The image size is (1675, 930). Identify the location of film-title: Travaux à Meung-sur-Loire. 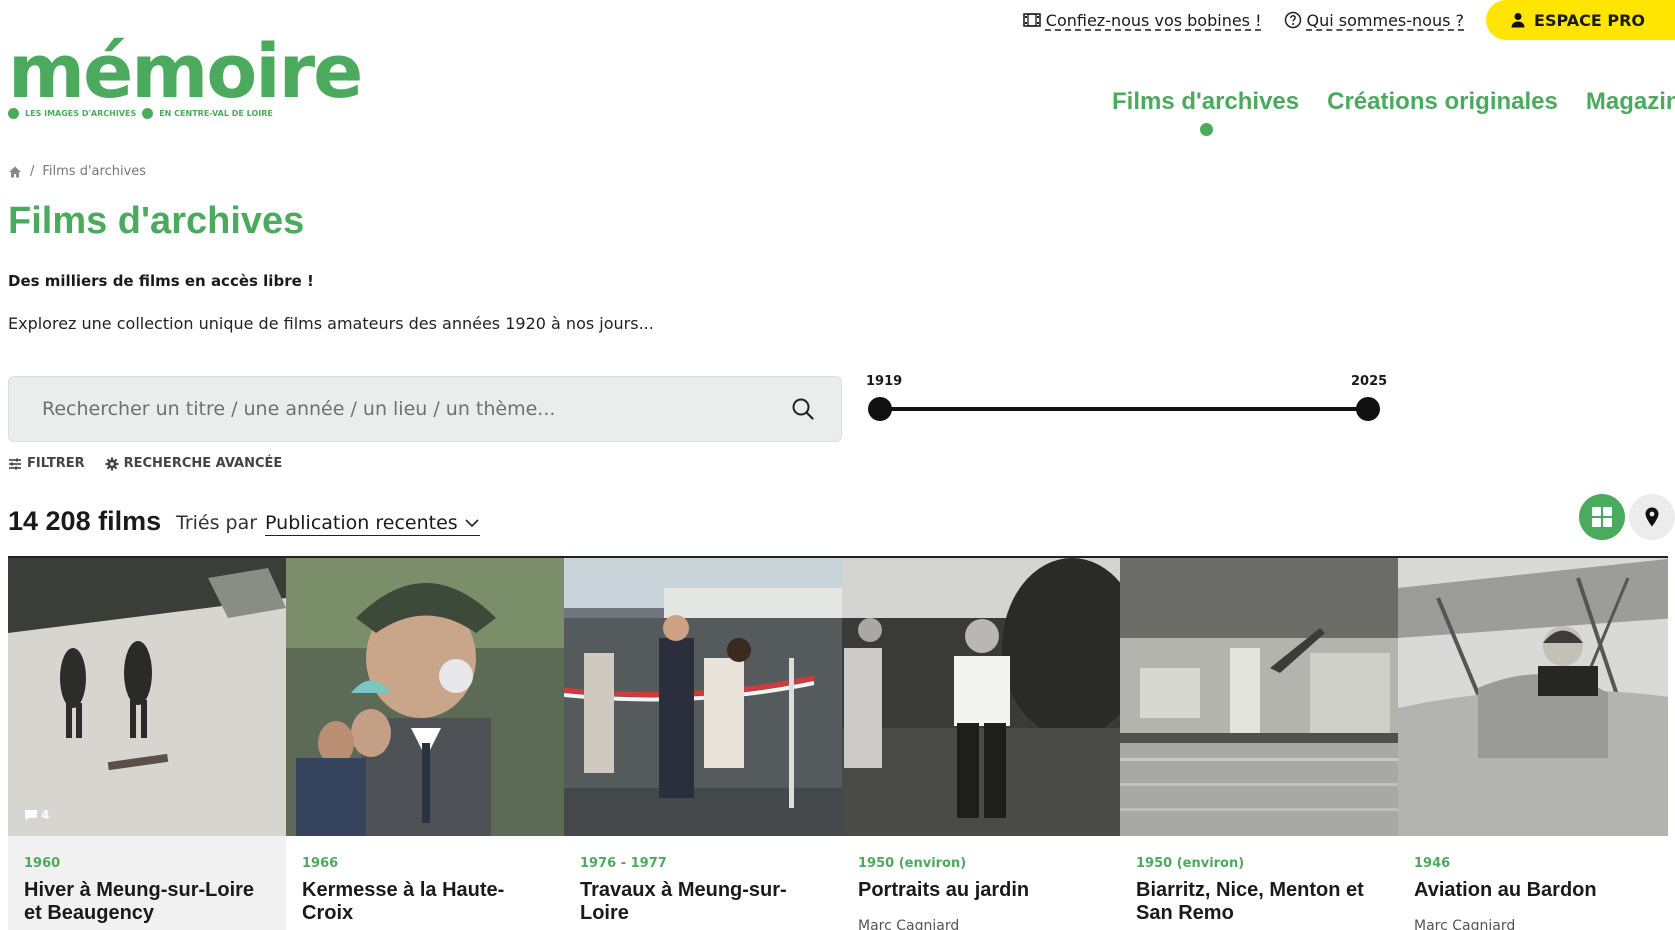
(703, 902).